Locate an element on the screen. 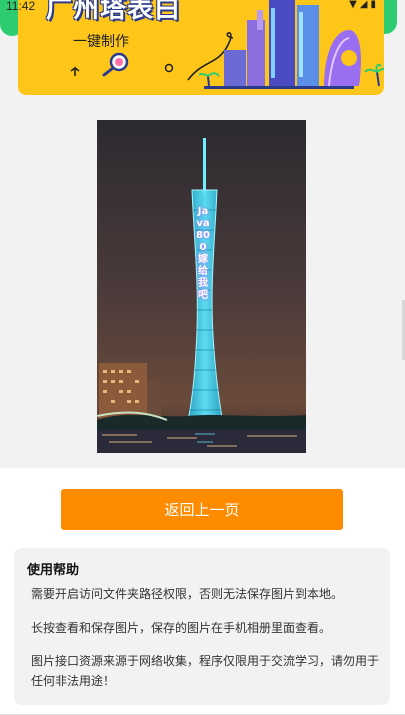 The image size is (405, 715). status-bar: 11:42 ▼◢▮ is located at coordinates (202, 7).